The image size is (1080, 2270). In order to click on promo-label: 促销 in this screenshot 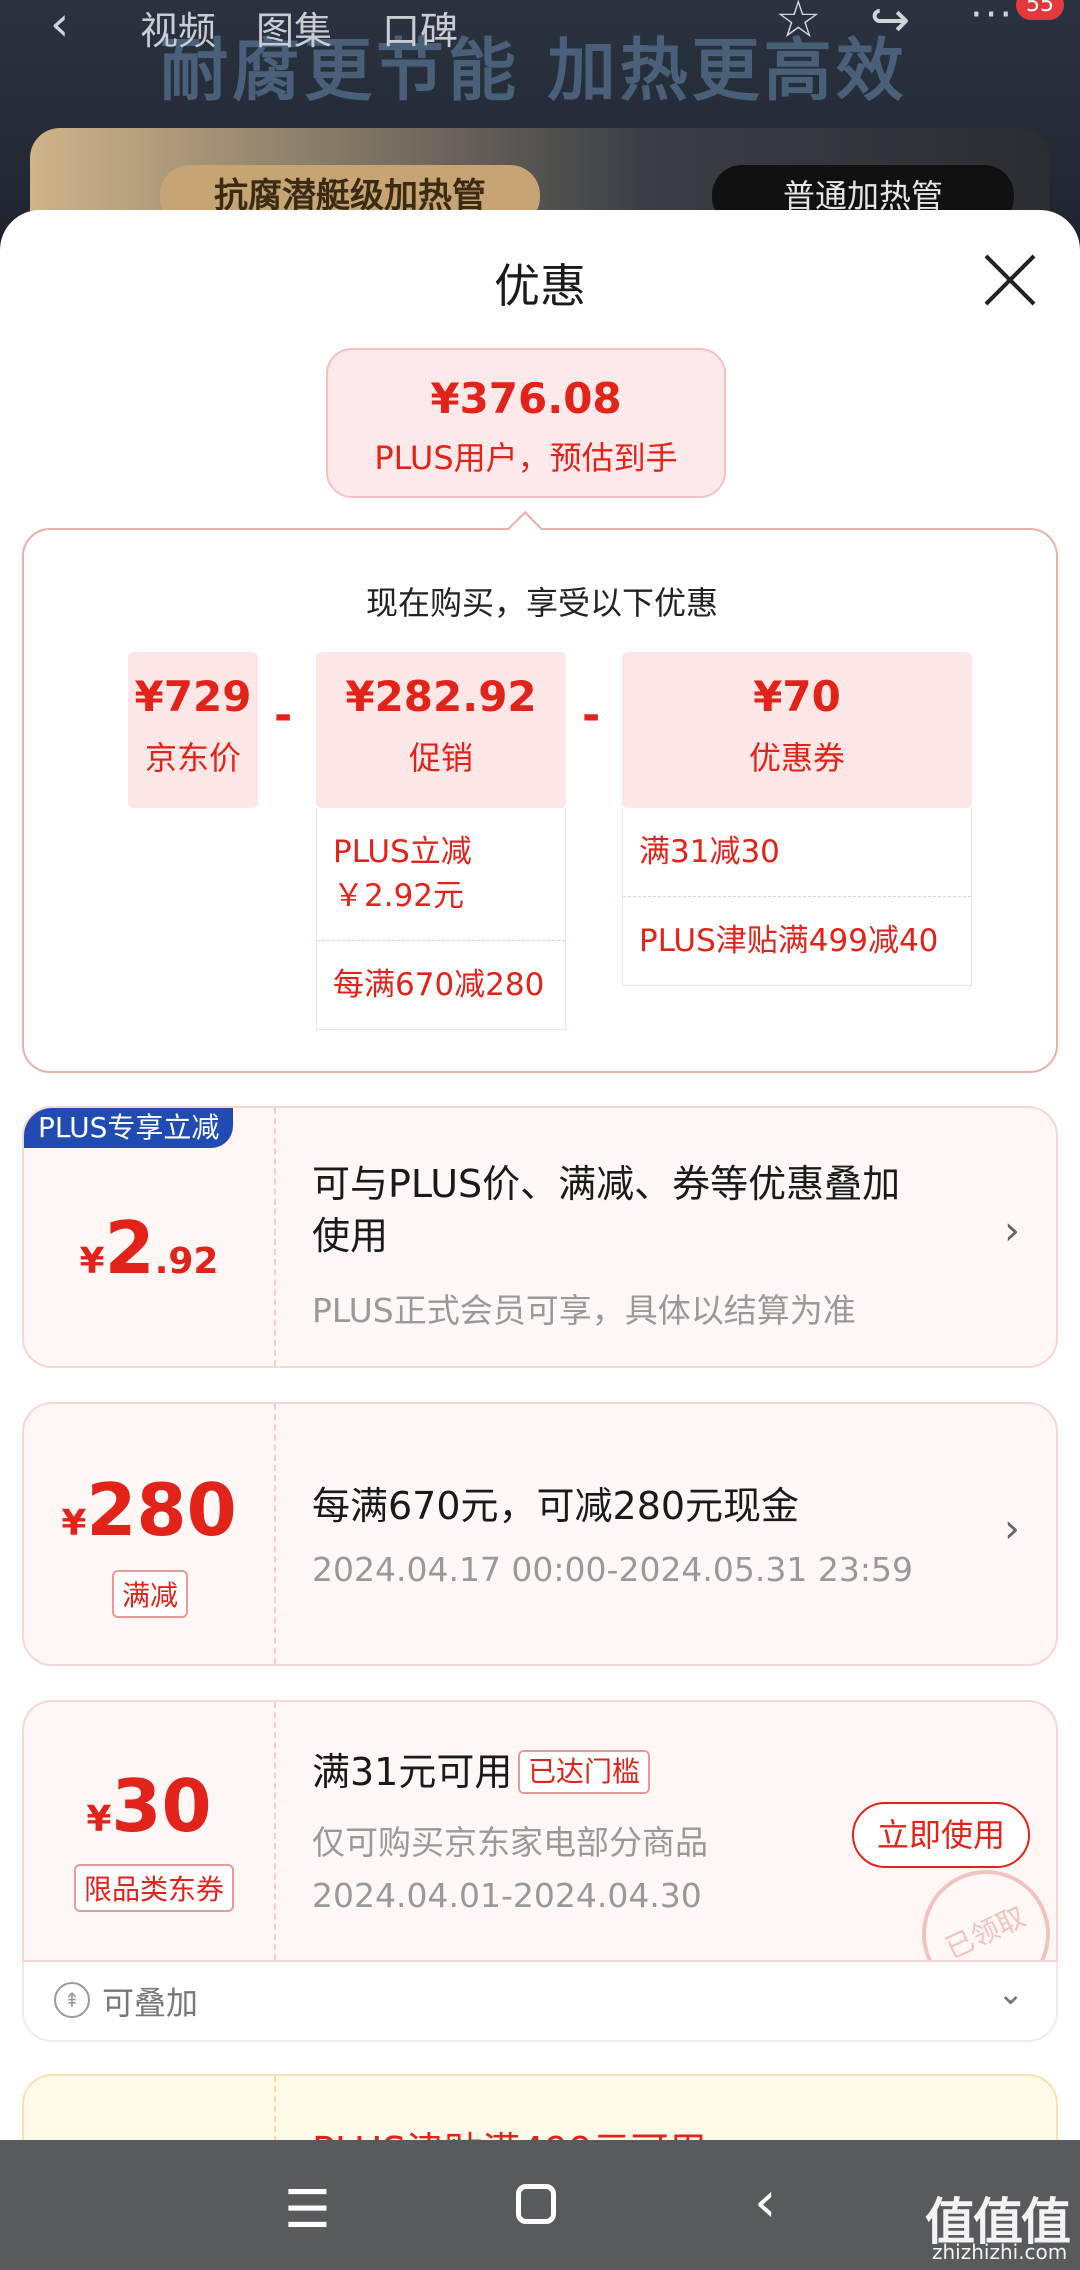, I will do `click(440, 758)`.